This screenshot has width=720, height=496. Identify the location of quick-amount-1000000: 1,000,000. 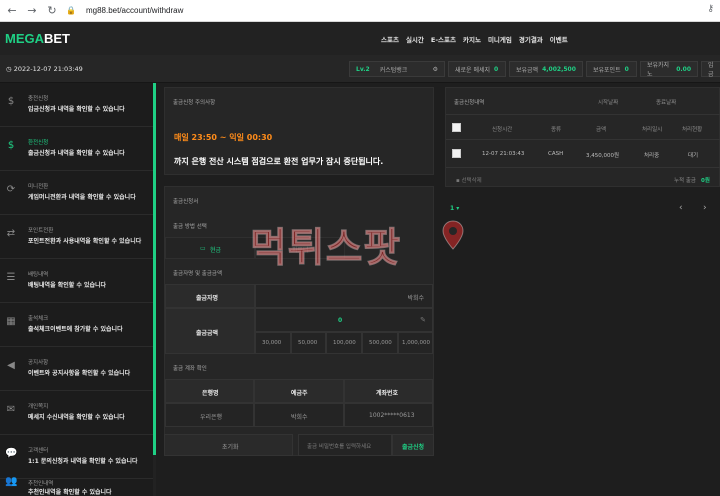
(415, 343).